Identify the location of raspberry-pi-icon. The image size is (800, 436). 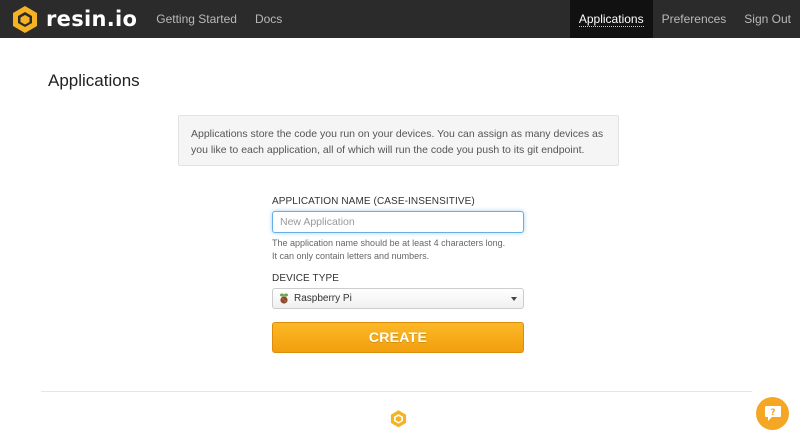
(284, 298).